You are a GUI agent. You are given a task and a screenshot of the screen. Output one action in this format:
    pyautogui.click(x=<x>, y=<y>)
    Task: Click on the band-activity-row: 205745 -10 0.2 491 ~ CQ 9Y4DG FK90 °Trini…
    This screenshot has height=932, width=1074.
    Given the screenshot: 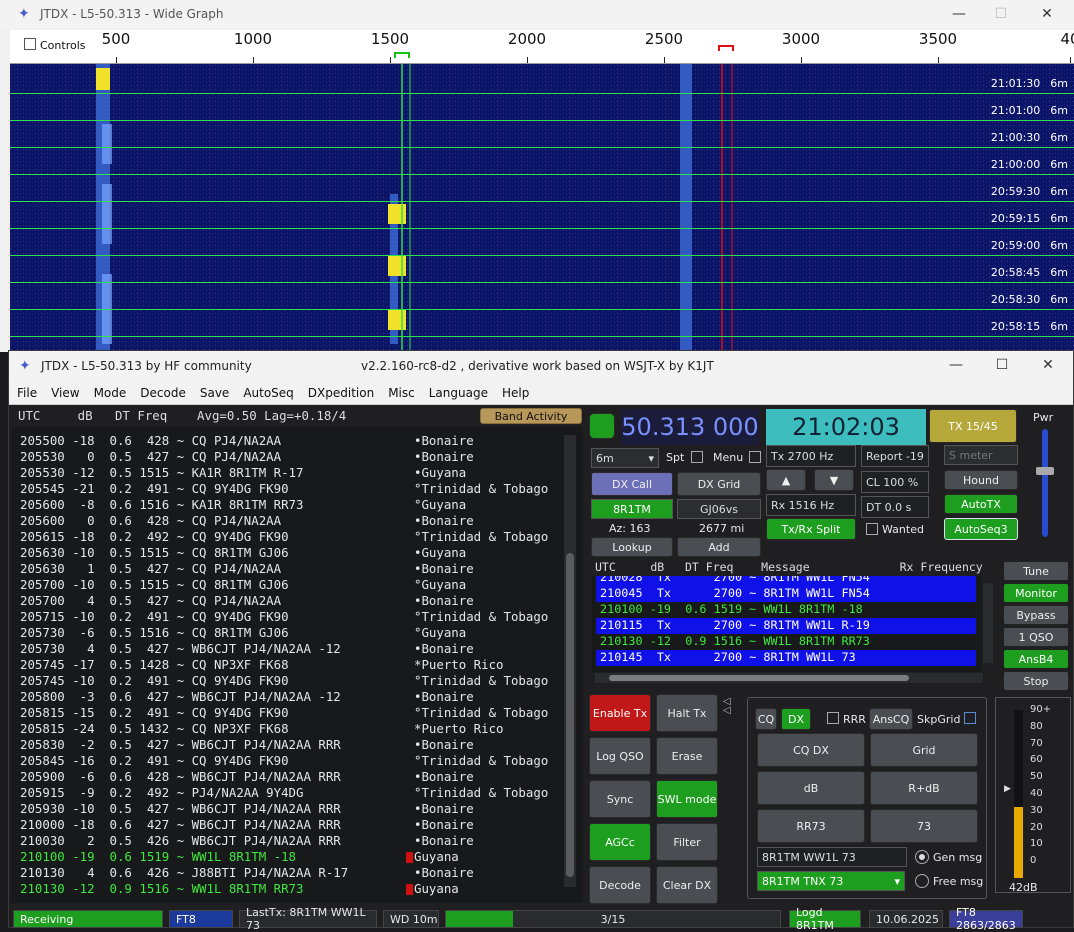 What is the action you would take?
    pyautogui.click(x=290, y=681)
    